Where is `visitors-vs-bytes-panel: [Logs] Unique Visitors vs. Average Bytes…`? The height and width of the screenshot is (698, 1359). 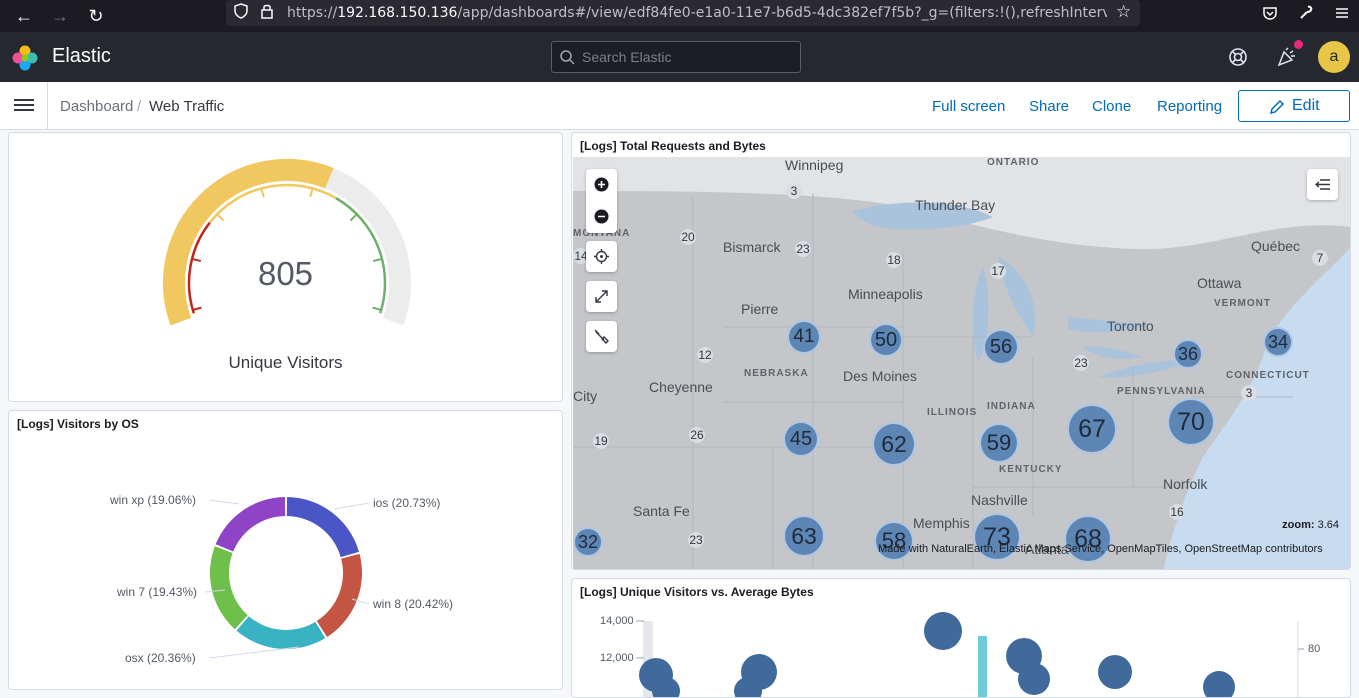 visitors-vs-bytes-panel: [Logs] Unique Visitors vs. Average Bytes… is located at coordinates (961, 638).